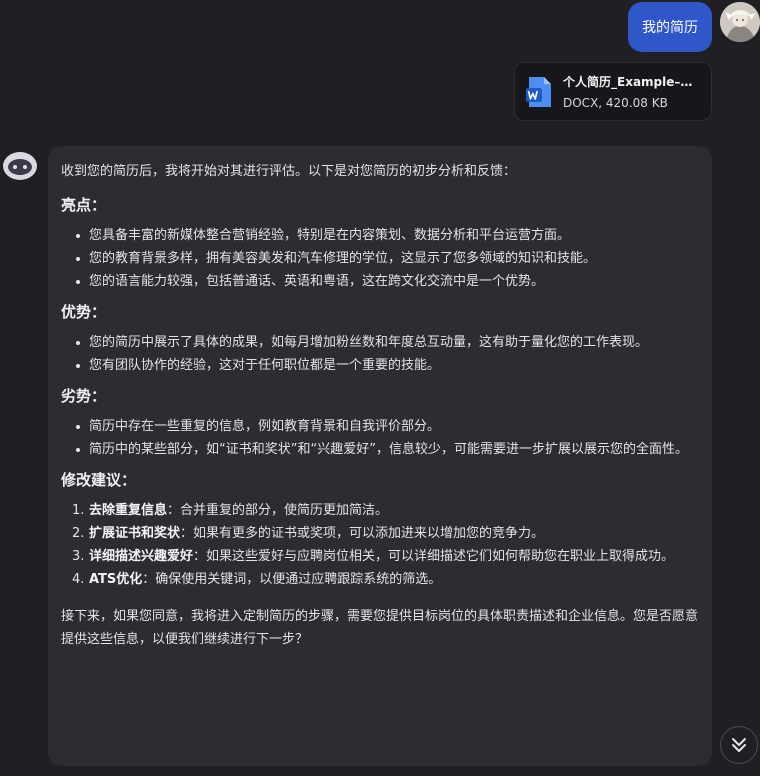 Image resolution: width=760 pixels, height=776 pixels. What do you see at coordinates (84, 205) in the screenshot?
I see `section-heading-highlights: 亮点：` at bounding box center [84, 205].